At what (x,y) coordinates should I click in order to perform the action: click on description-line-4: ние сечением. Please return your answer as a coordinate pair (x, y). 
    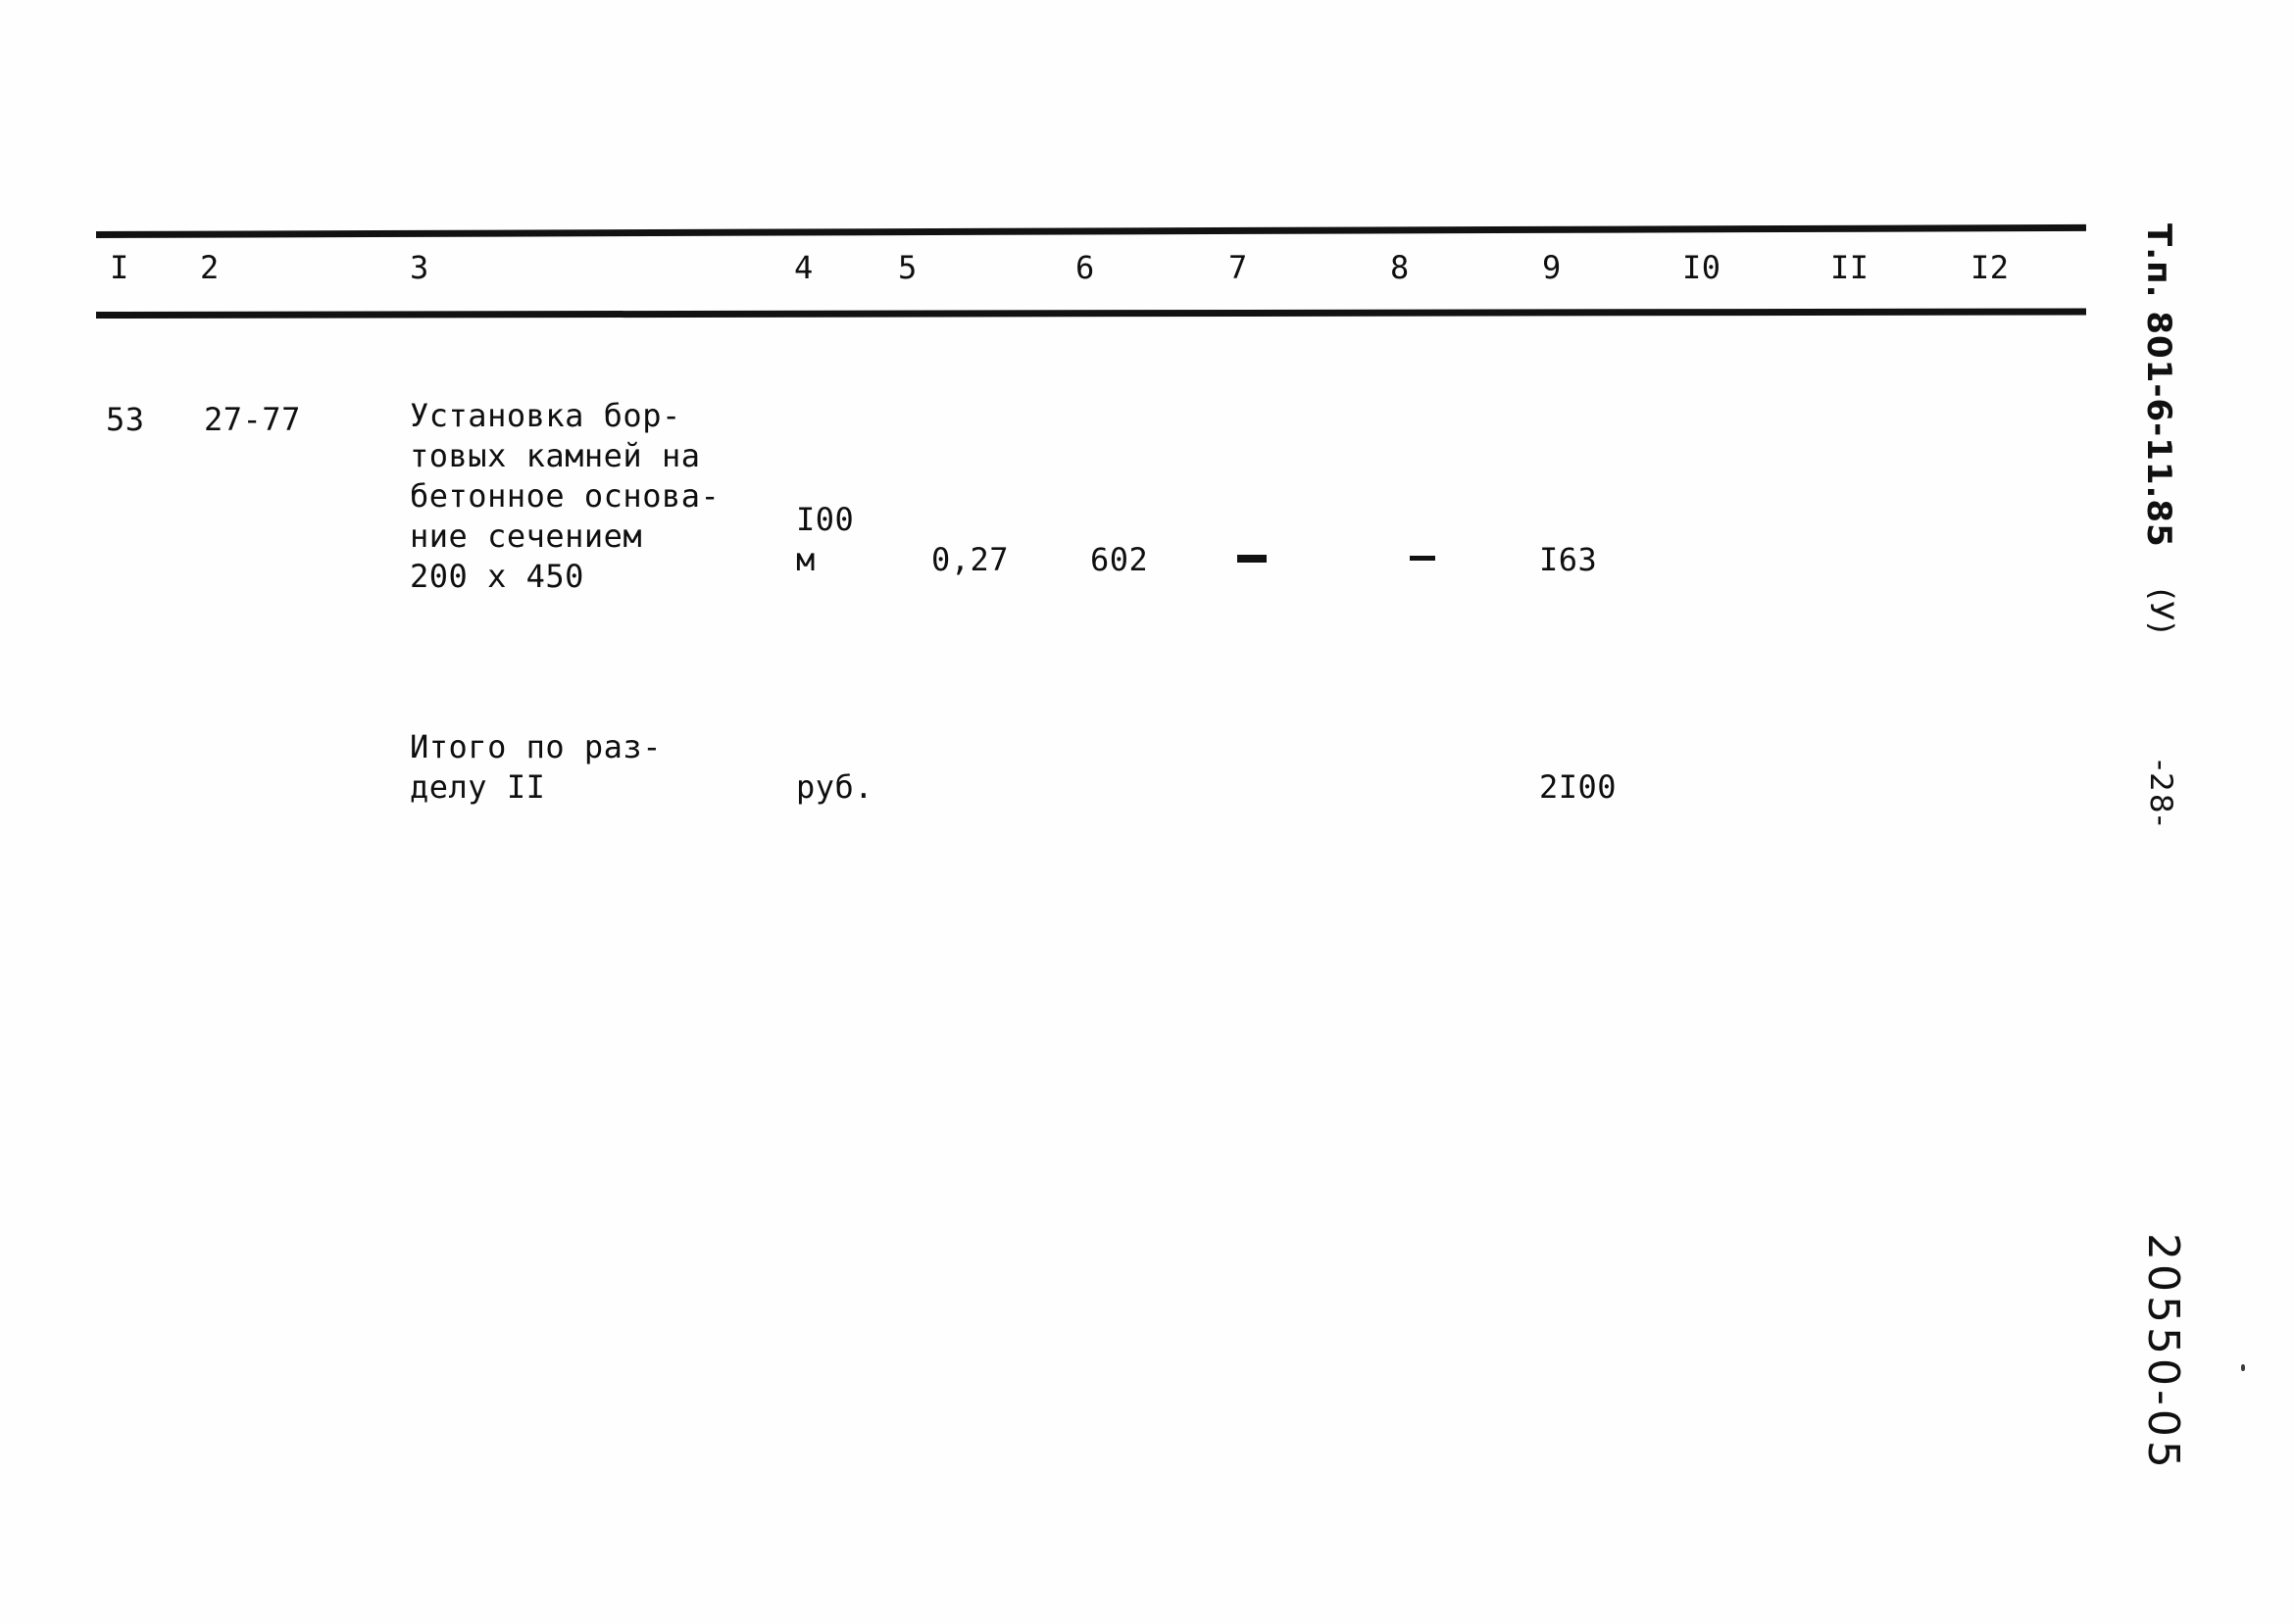
    Looking at the image, I should click on (526, 536).